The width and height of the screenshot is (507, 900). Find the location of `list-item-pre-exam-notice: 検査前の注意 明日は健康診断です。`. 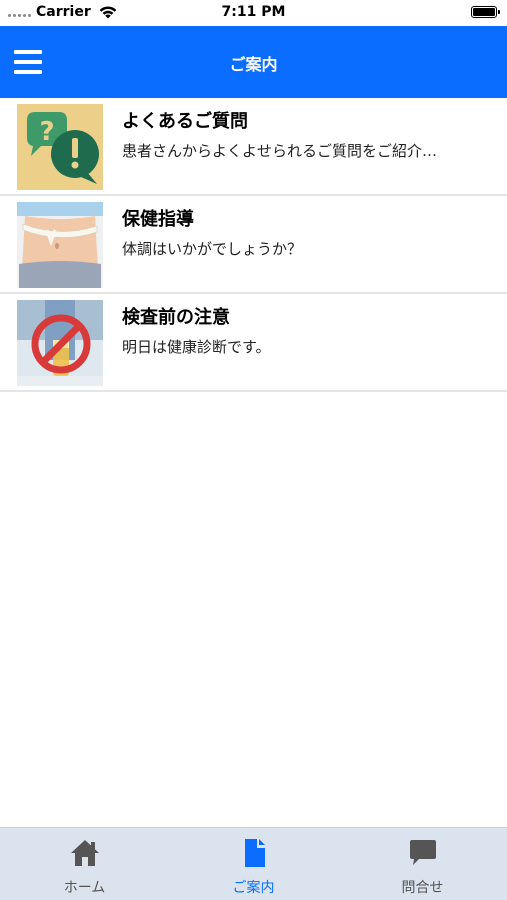

list-item-pre-exam-notice: 検査前の注意 明日は健康診断です。 is located at coordinates (253, 343).